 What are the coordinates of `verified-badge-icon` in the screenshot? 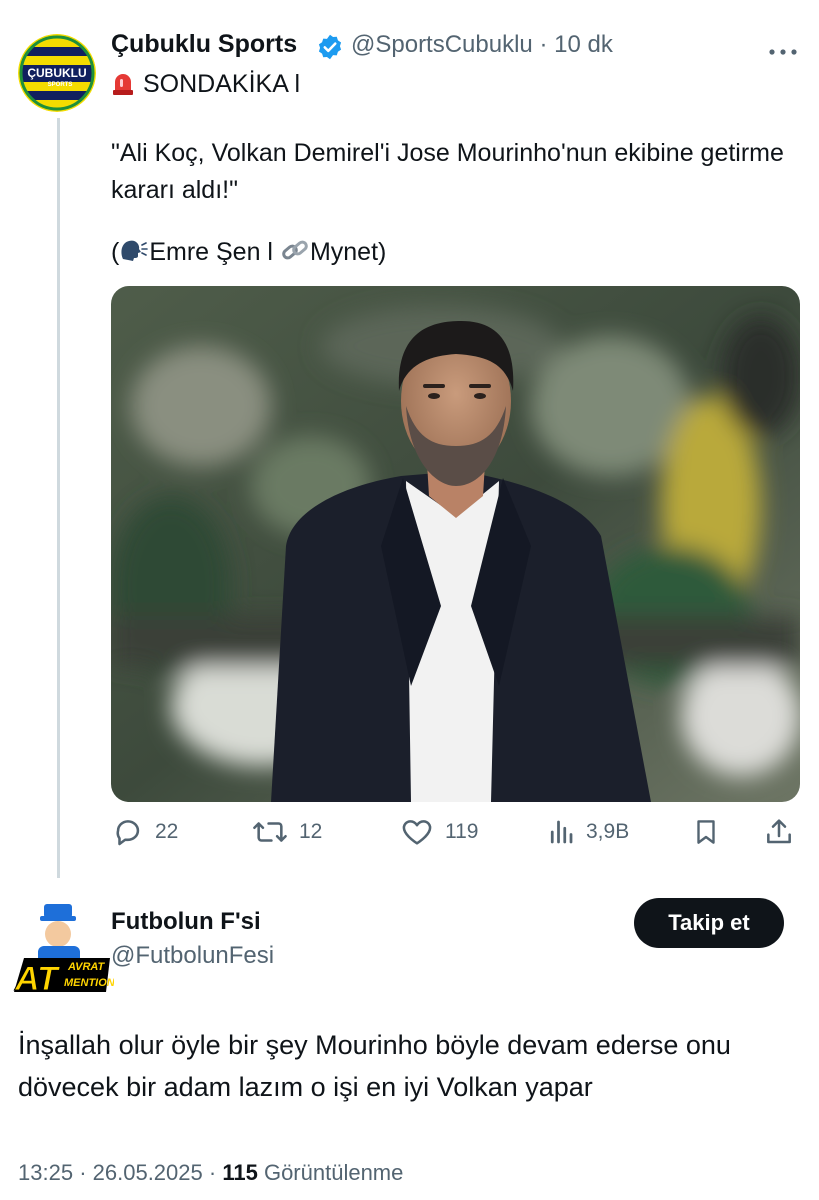 It's located at (330, 47).